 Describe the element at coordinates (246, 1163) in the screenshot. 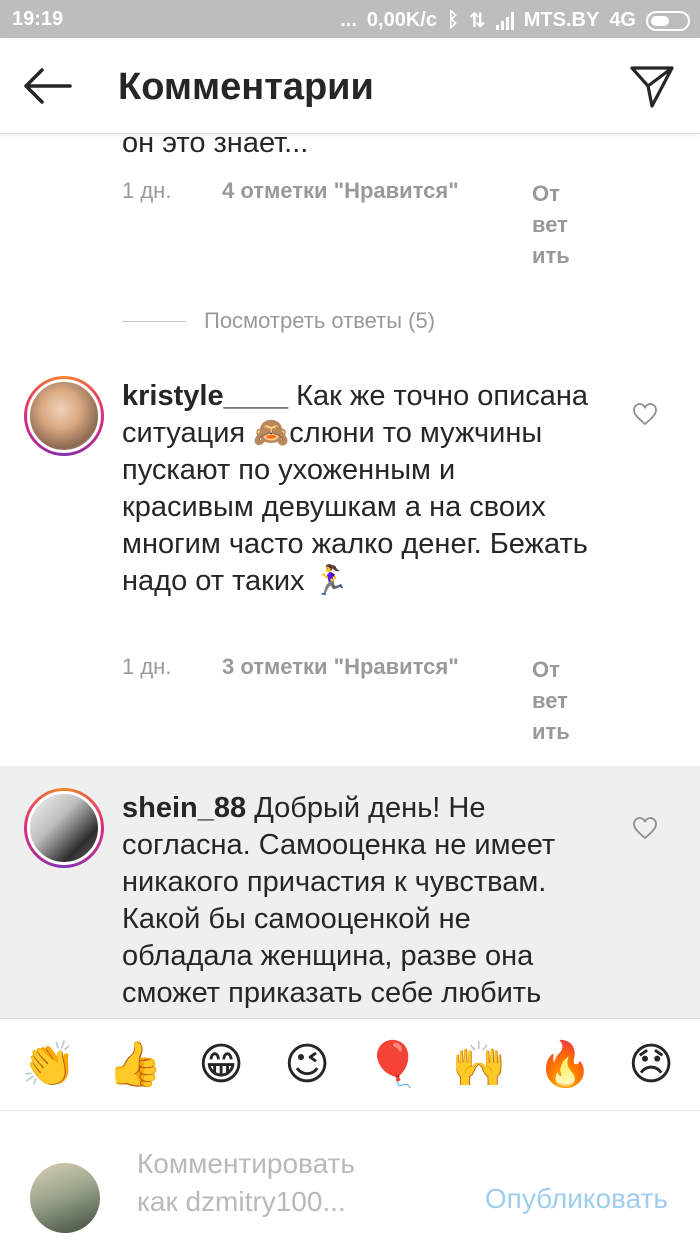

I see `comment-input-placeholder: Комментировать` at that location.